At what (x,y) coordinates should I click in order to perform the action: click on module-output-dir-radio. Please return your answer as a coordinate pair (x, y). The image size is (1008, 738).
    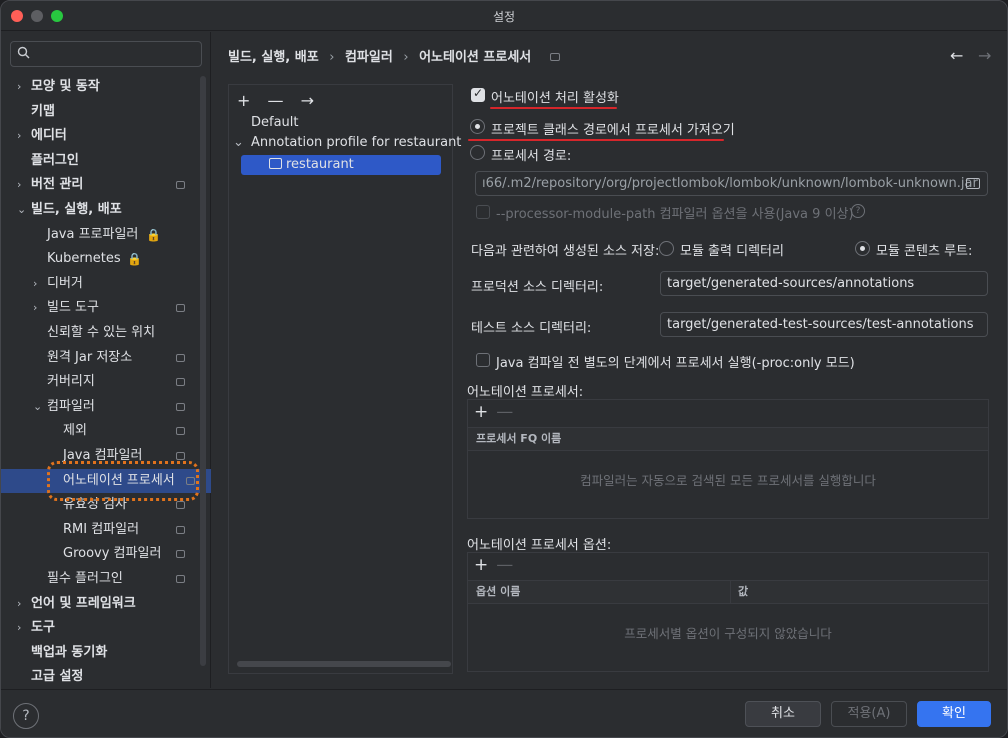
    Looking at the image, I should click on (666, 248).